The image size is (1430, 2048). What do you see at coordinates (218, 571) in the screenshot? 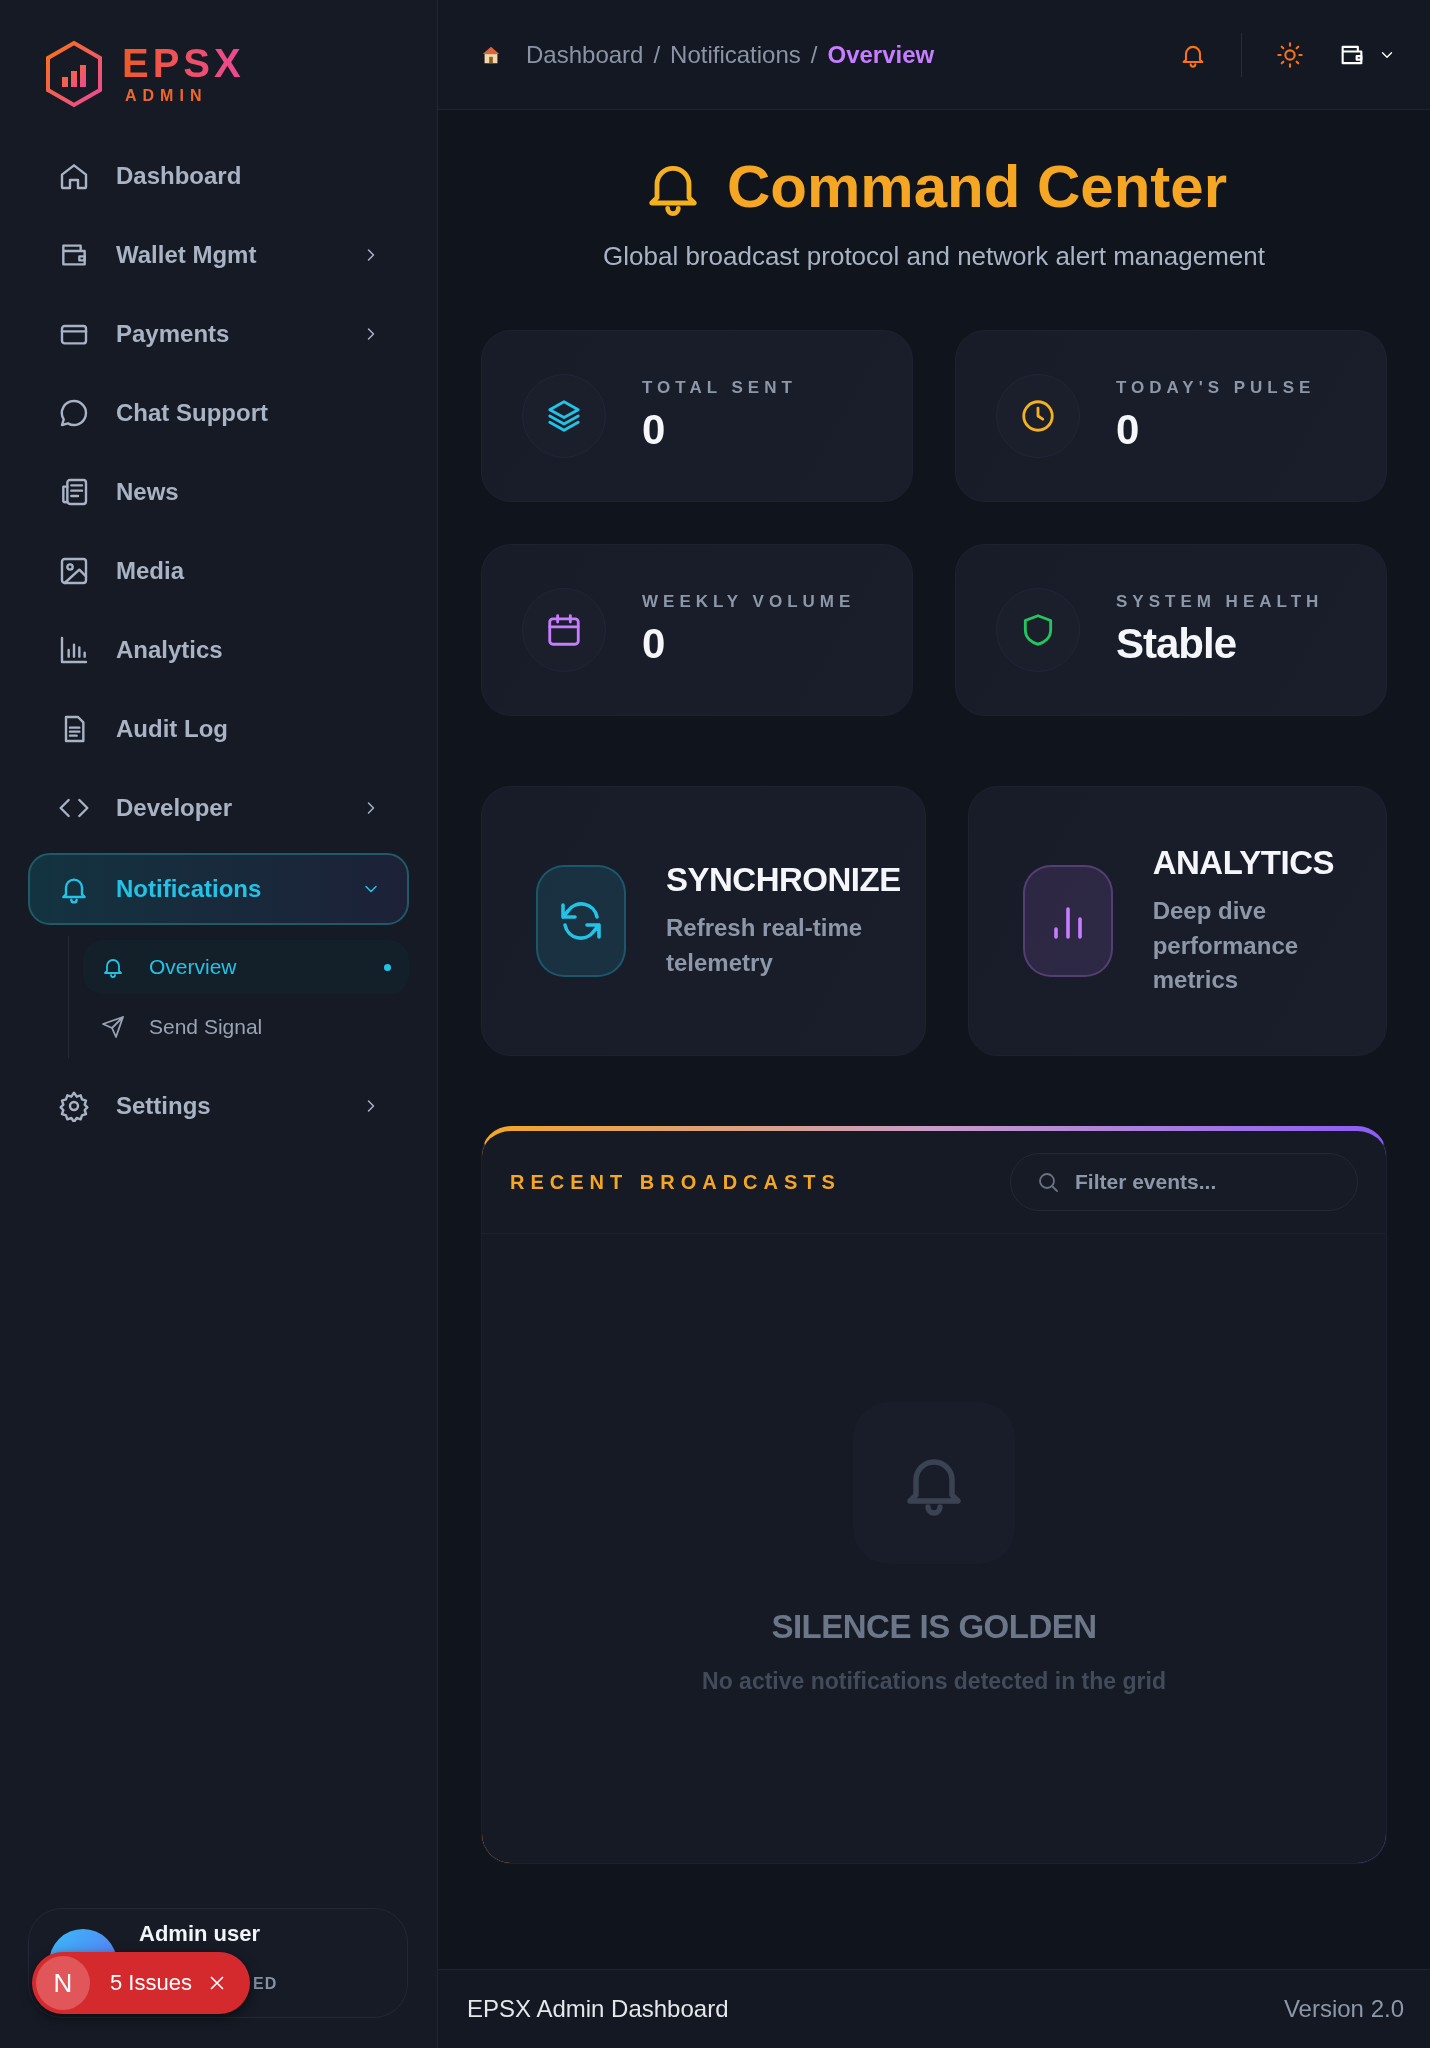
I see `sidebar-item: Media` at bounding box center [218, 571].